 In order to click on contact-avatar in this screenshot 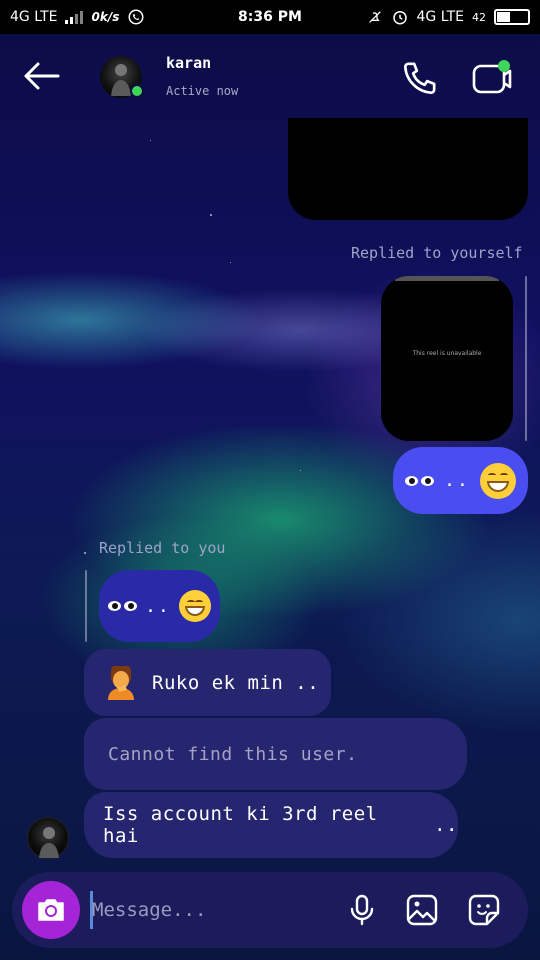, I will do `click(122, 77)`.